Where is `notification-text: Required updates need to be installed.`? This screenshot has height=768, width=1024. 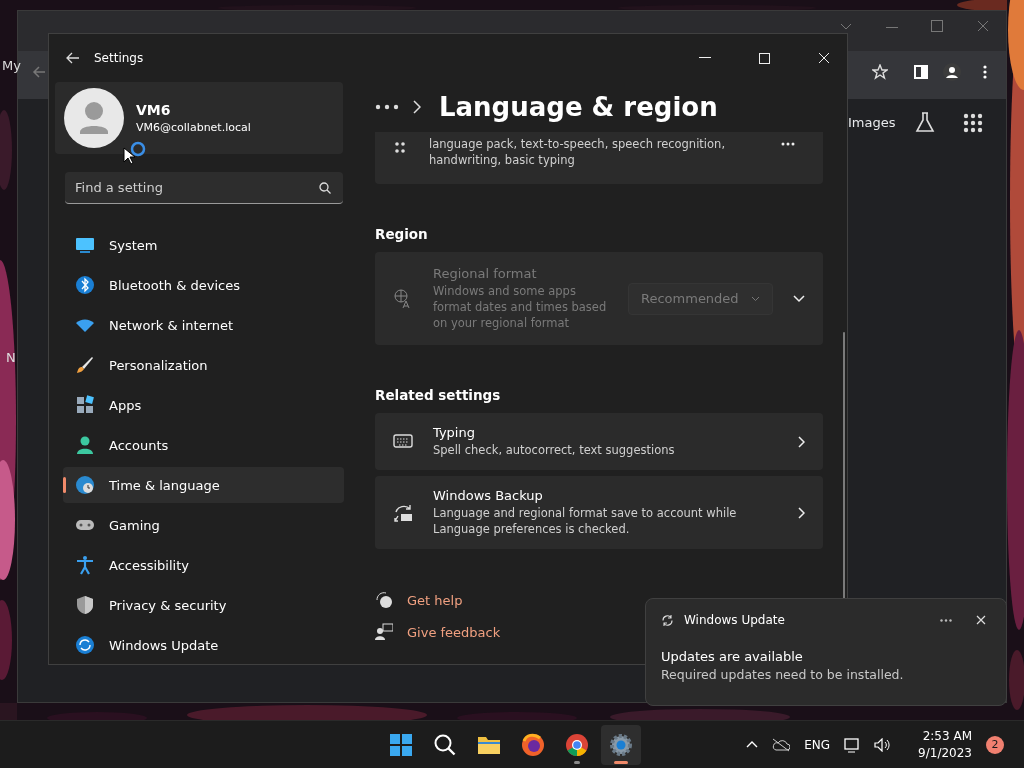 notification-text: Required updates need to be installed. is located at coordinates (783, 674).